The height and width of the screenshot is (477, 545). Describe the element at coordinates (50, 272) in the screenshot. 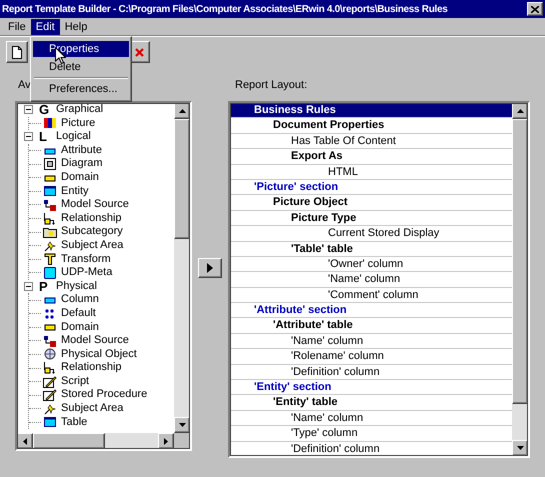

I see `square-icon` at that location.